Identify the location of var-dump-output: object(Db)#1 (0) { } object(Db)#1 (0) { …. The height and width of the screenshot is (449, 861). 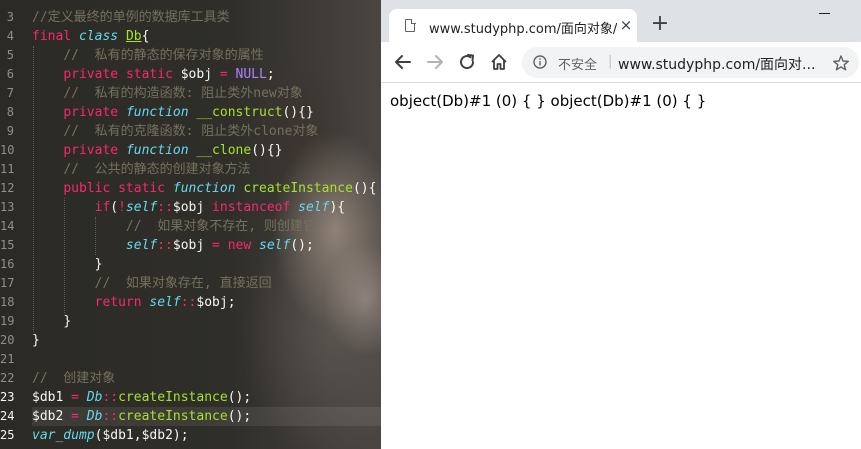
(548, 101).